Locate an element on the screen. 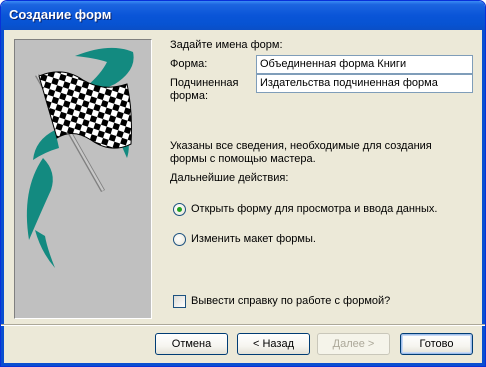 This screenshot has width=486, height=367. help-checkbox is located at coordinates (179, 301).